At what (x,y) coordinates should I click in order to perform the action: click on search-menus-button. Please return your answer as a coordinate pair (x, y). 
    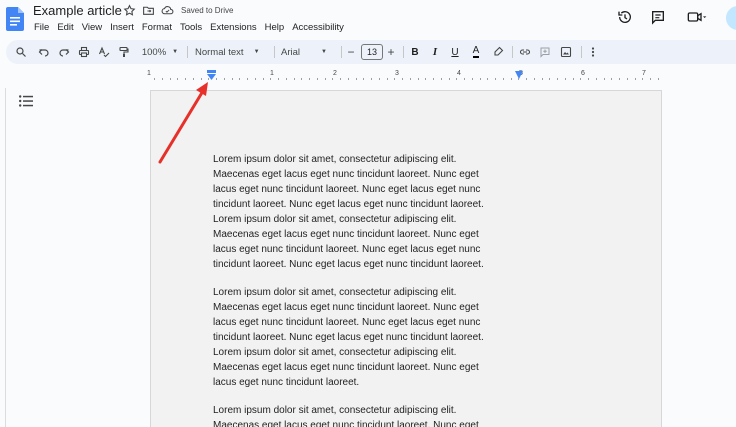
    Looking at the image, I should click on (21, 52).